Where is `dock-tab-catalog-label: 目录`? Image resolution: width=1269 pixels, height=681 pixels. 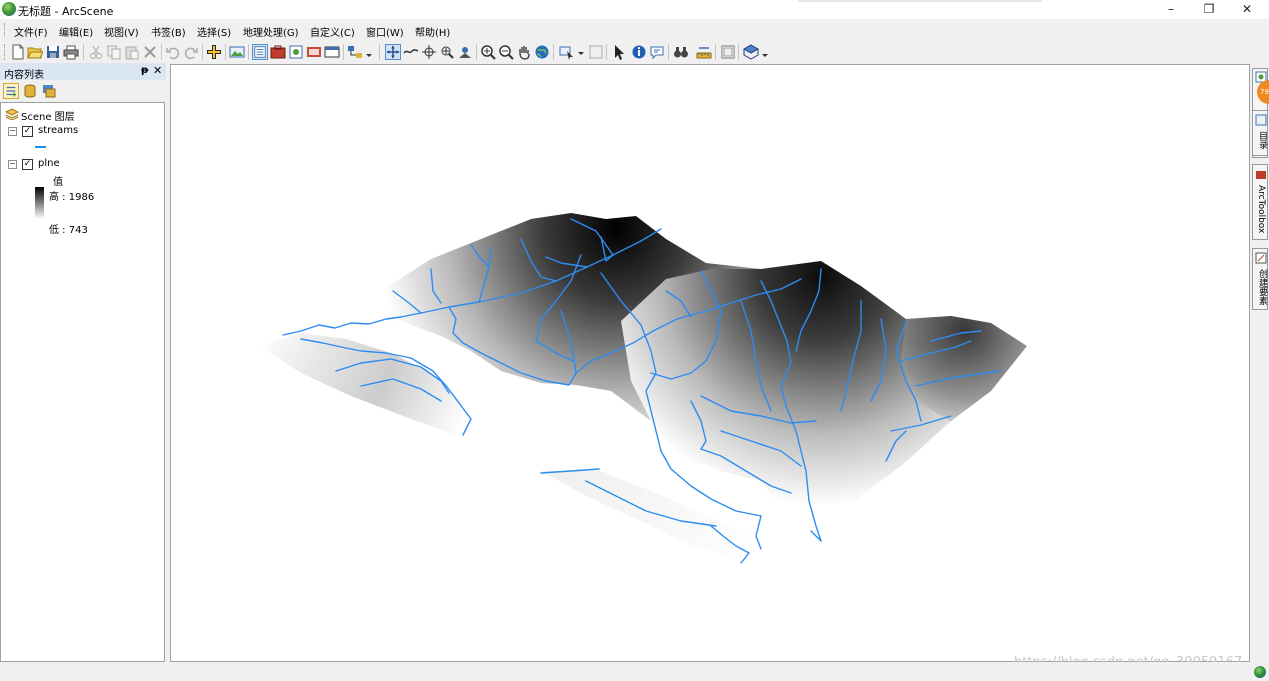
dock-tab-catalog-label: 目录 is located at coordinates (1260, 133).